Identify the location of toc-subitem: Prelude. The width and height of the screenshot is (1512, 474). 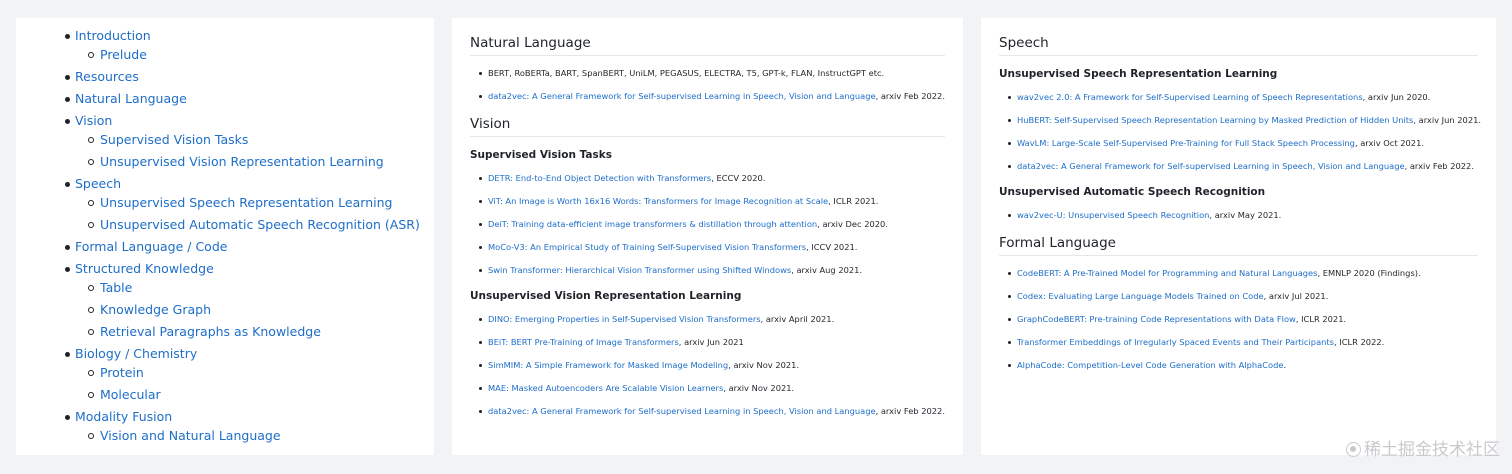
(256, 55).